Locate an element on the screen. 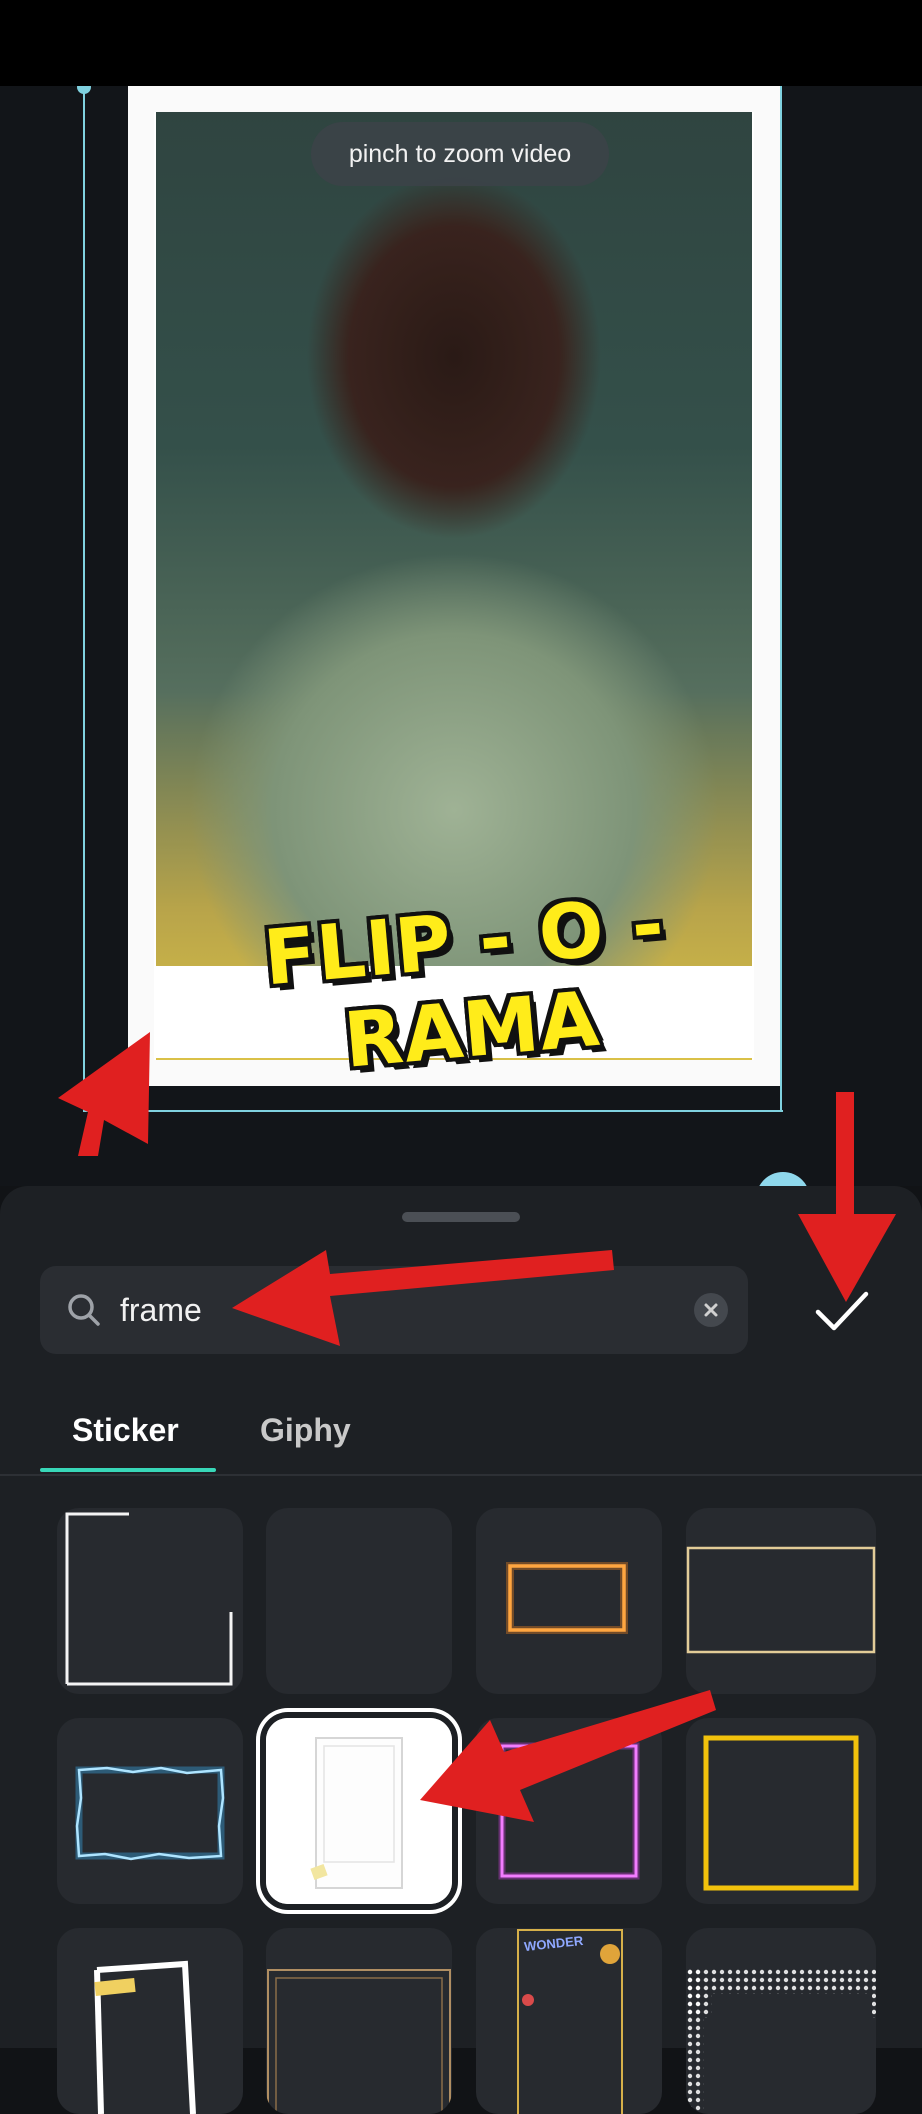  tab-giphy: Giphy is located at coordinates (305, 1430).